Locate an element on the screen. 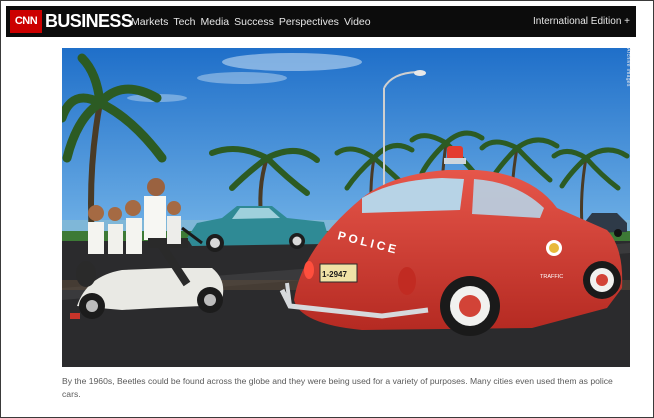 The image size is (654, 418). nav-item-media: Media is located at coordinates (215, 22).